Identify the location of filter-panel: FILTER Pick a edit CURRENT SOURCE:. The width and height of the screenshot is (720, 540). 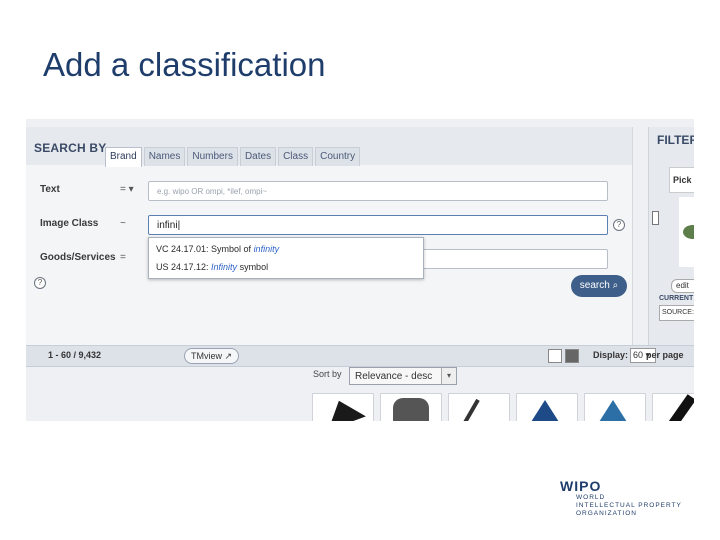
(671, 237).